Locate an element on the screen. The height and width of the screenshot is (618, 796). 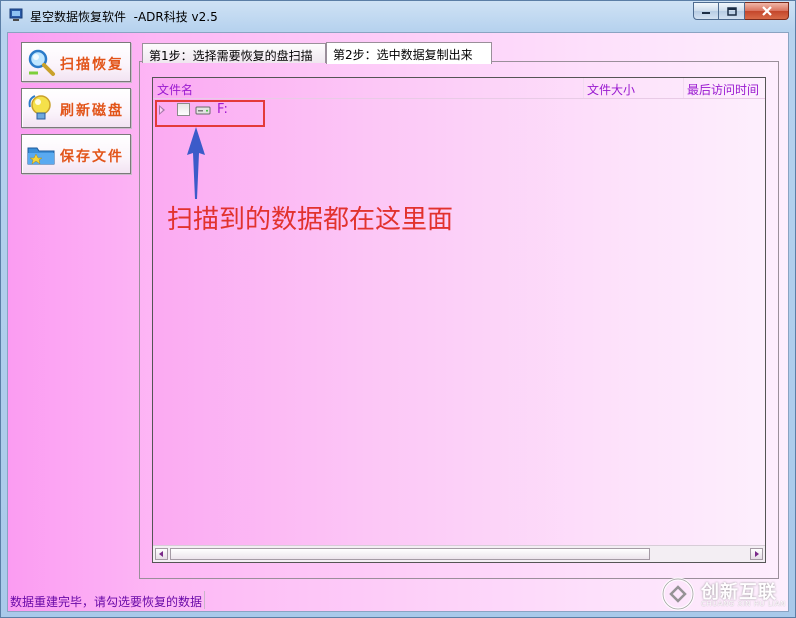
app-monitor-icon is located at coordinates (16, 14).